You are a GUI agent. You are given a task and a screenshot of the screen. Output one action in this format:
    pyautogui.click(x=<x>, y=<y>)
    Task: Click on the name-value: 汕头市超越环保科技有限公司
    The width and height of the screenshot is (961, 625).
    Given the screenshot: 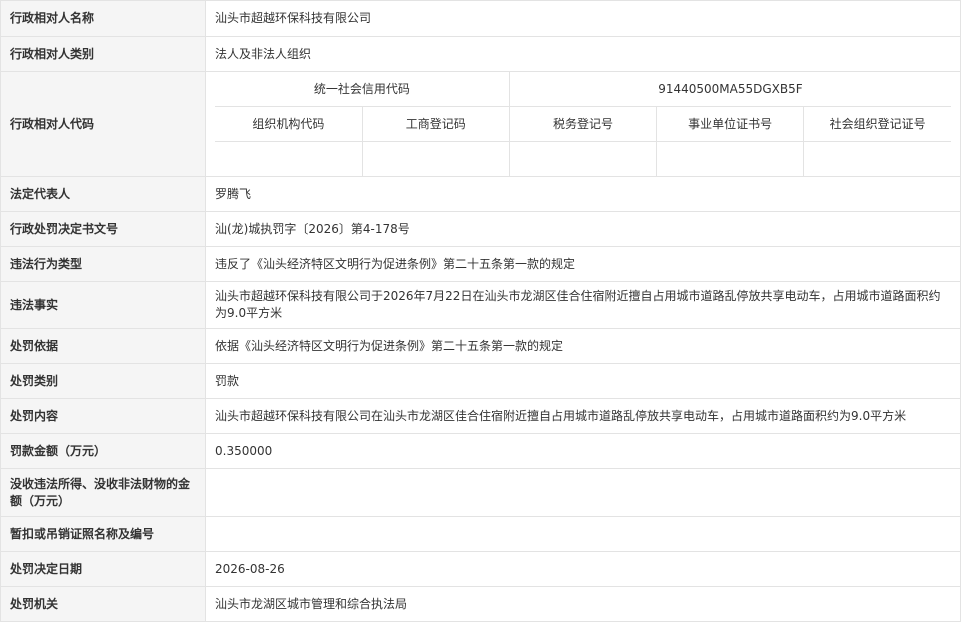 What is the action you would take?
    pyautogui.click(x=583, y=18)
    